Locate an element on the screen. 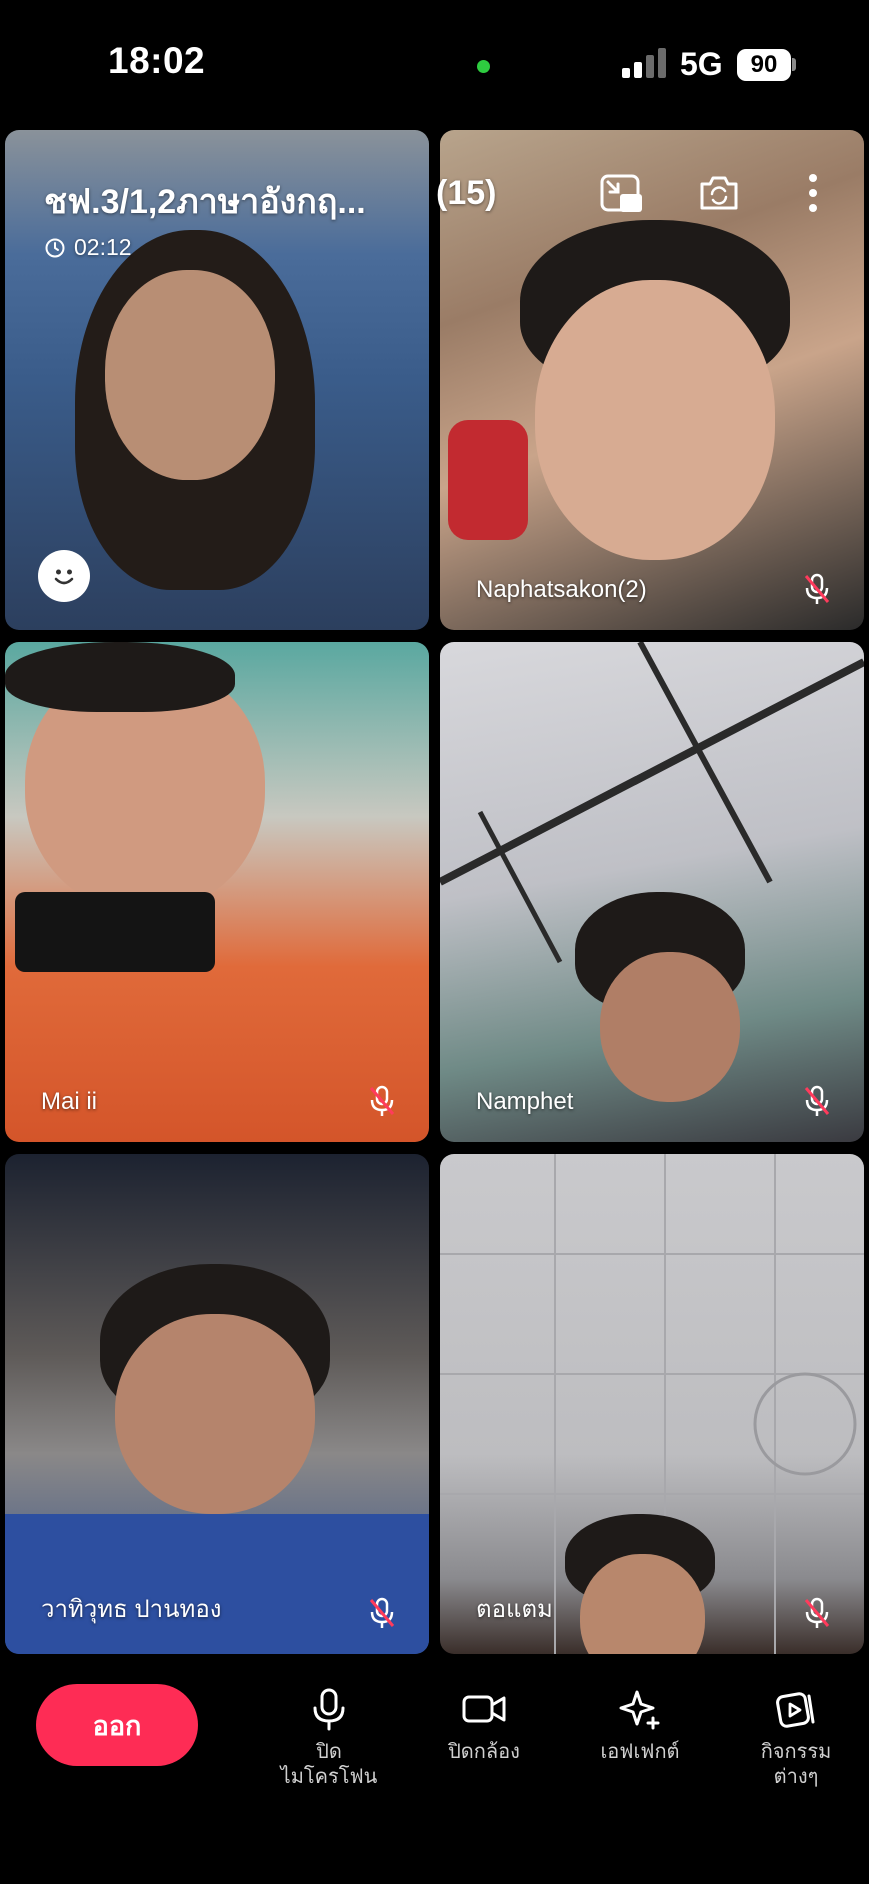 This screenshot has height=1884, width=869. participant-video is located at coordinates (120, 677).